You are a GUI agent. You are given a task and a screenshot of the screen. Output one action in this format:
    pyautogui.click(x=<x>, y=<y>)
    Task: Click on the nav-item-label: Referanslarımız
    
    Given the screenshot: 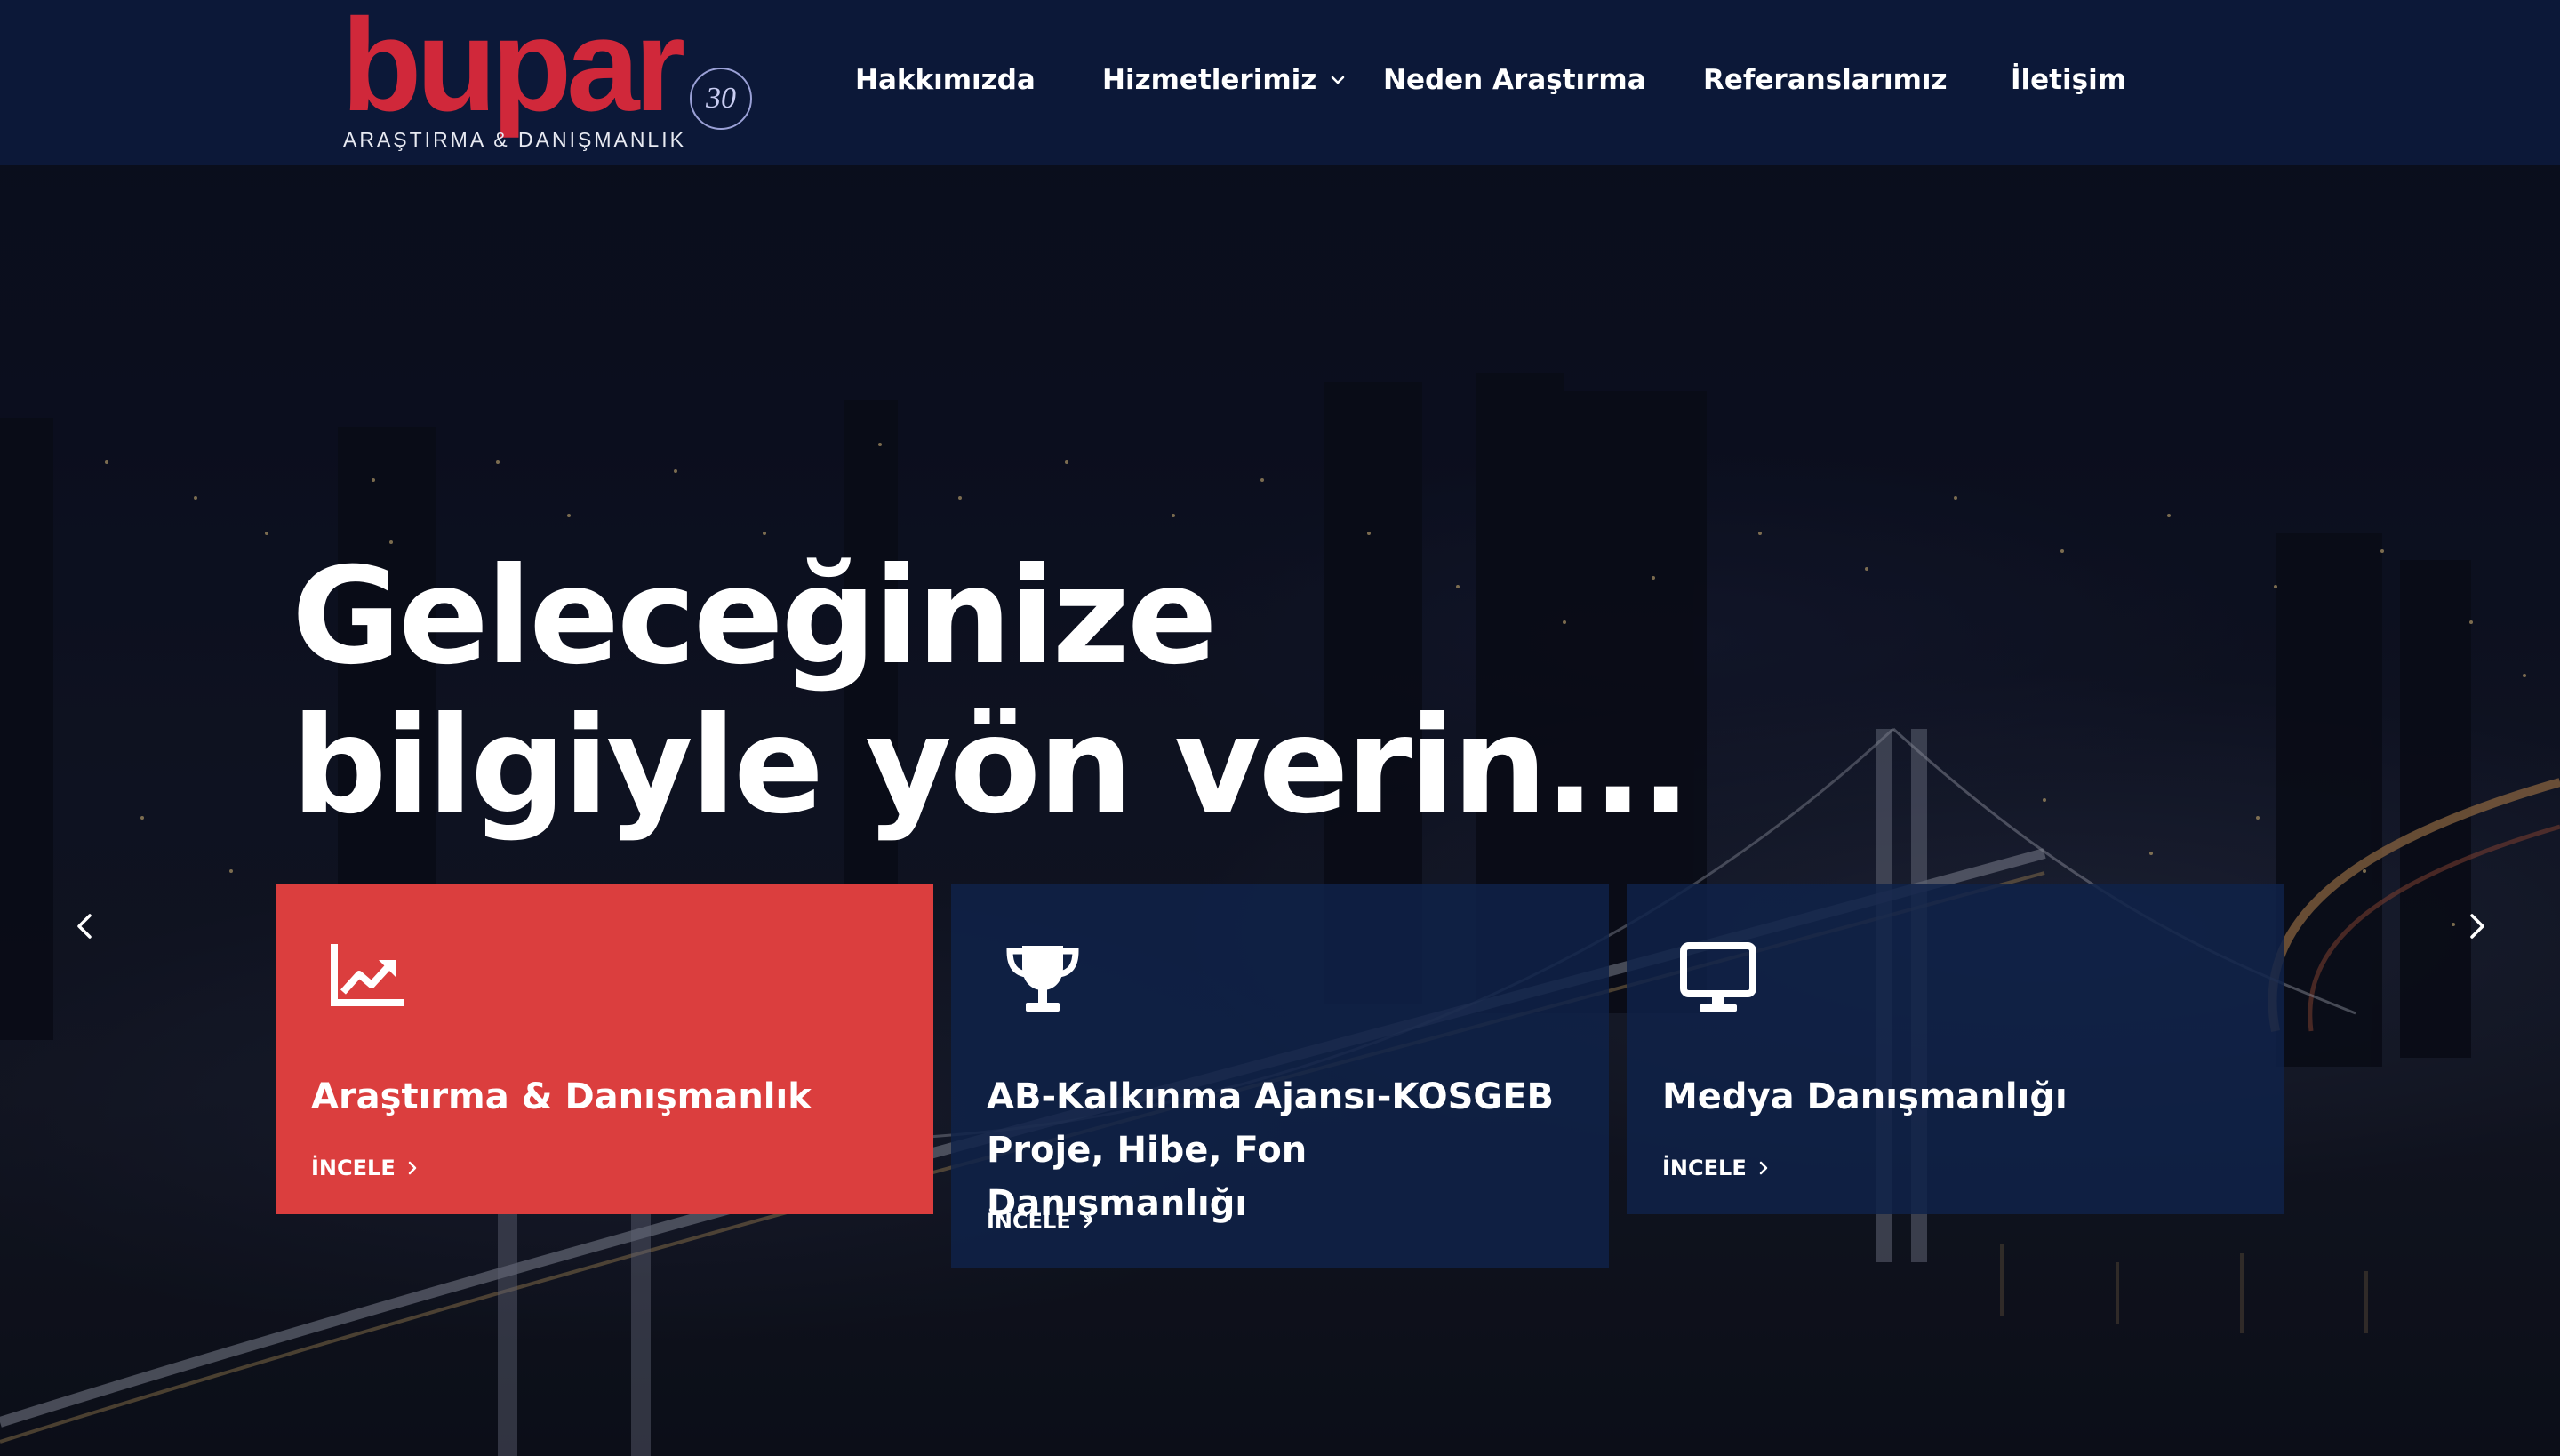 What is the action you would take?
    pyautogui.click(x=1825, y=80)
    